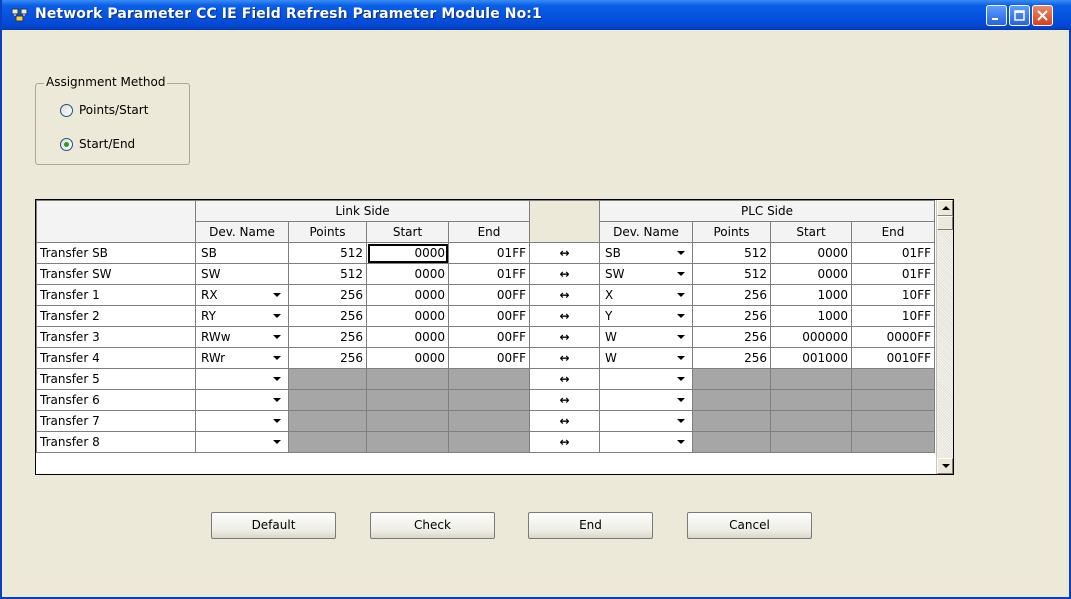 The width and height of the screenshot is (1071, 599). I want to click on link-dev-name-select: SW, so click(242, 274).